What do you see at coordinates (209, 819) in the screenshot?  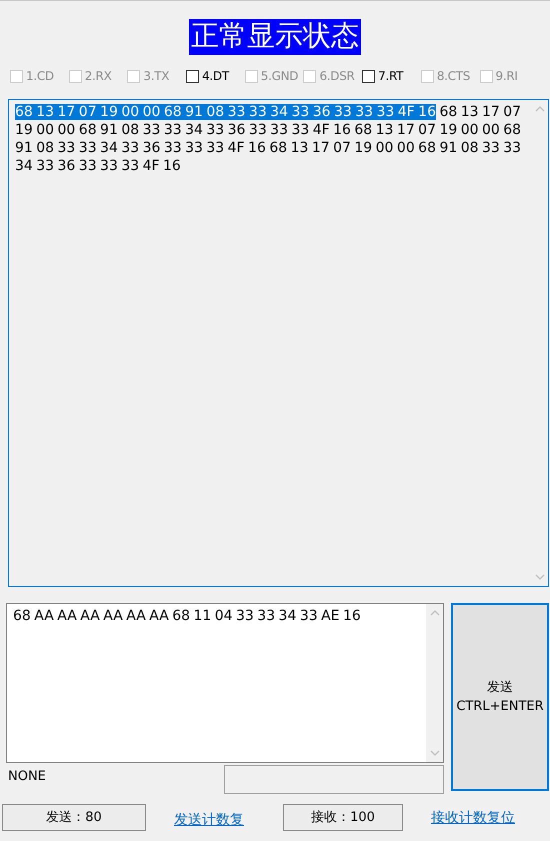 I see `reset-sent-link: 发送计数复` at bounding box center [209, 819].